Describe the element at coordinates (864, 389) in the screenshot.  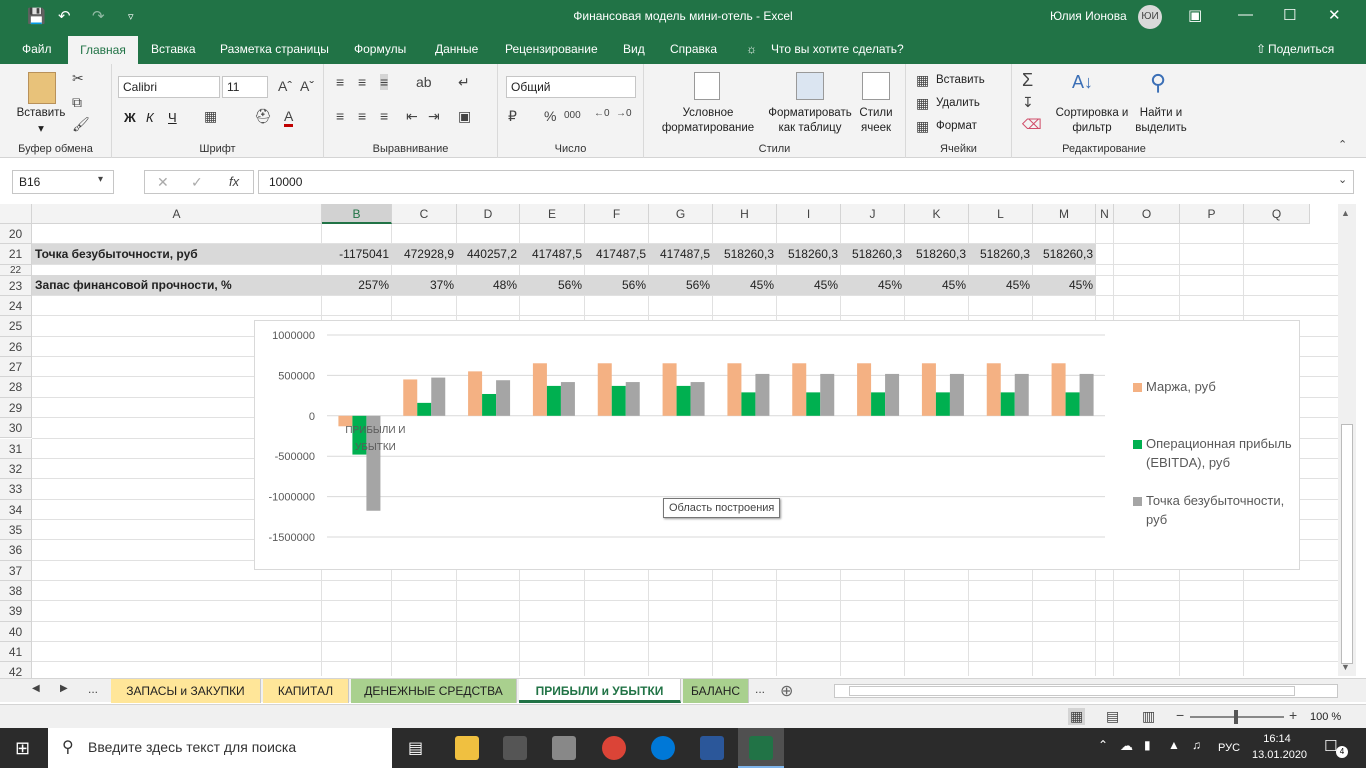
I see `bar-series0-cat8` at that location.